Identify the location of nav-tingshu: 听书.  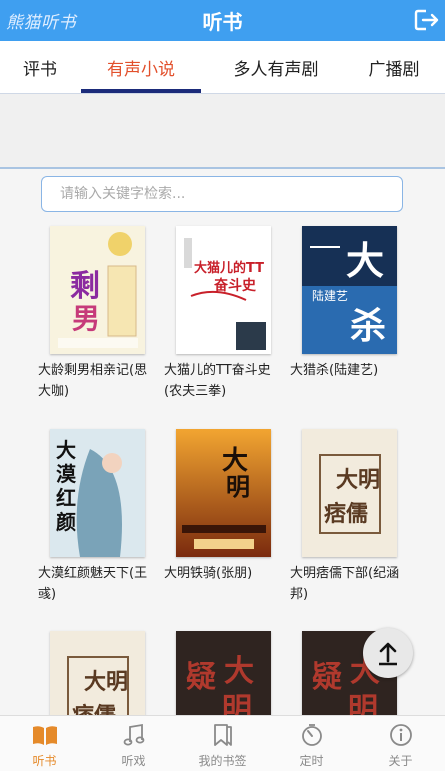
(44, 743).